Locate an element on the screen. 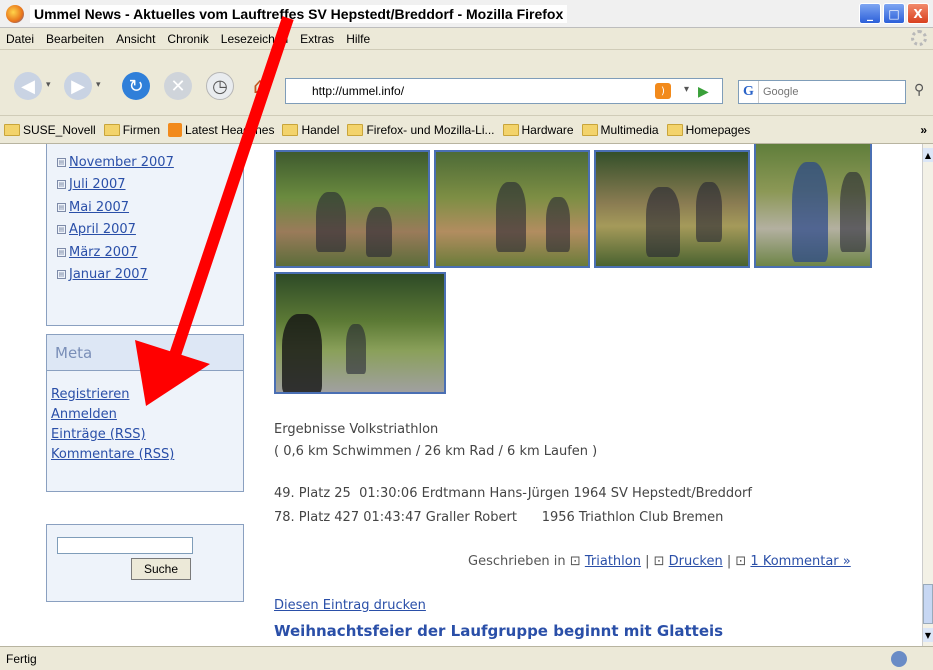 The image size is (933, 670). search-input is located at coordinates (832, 92).